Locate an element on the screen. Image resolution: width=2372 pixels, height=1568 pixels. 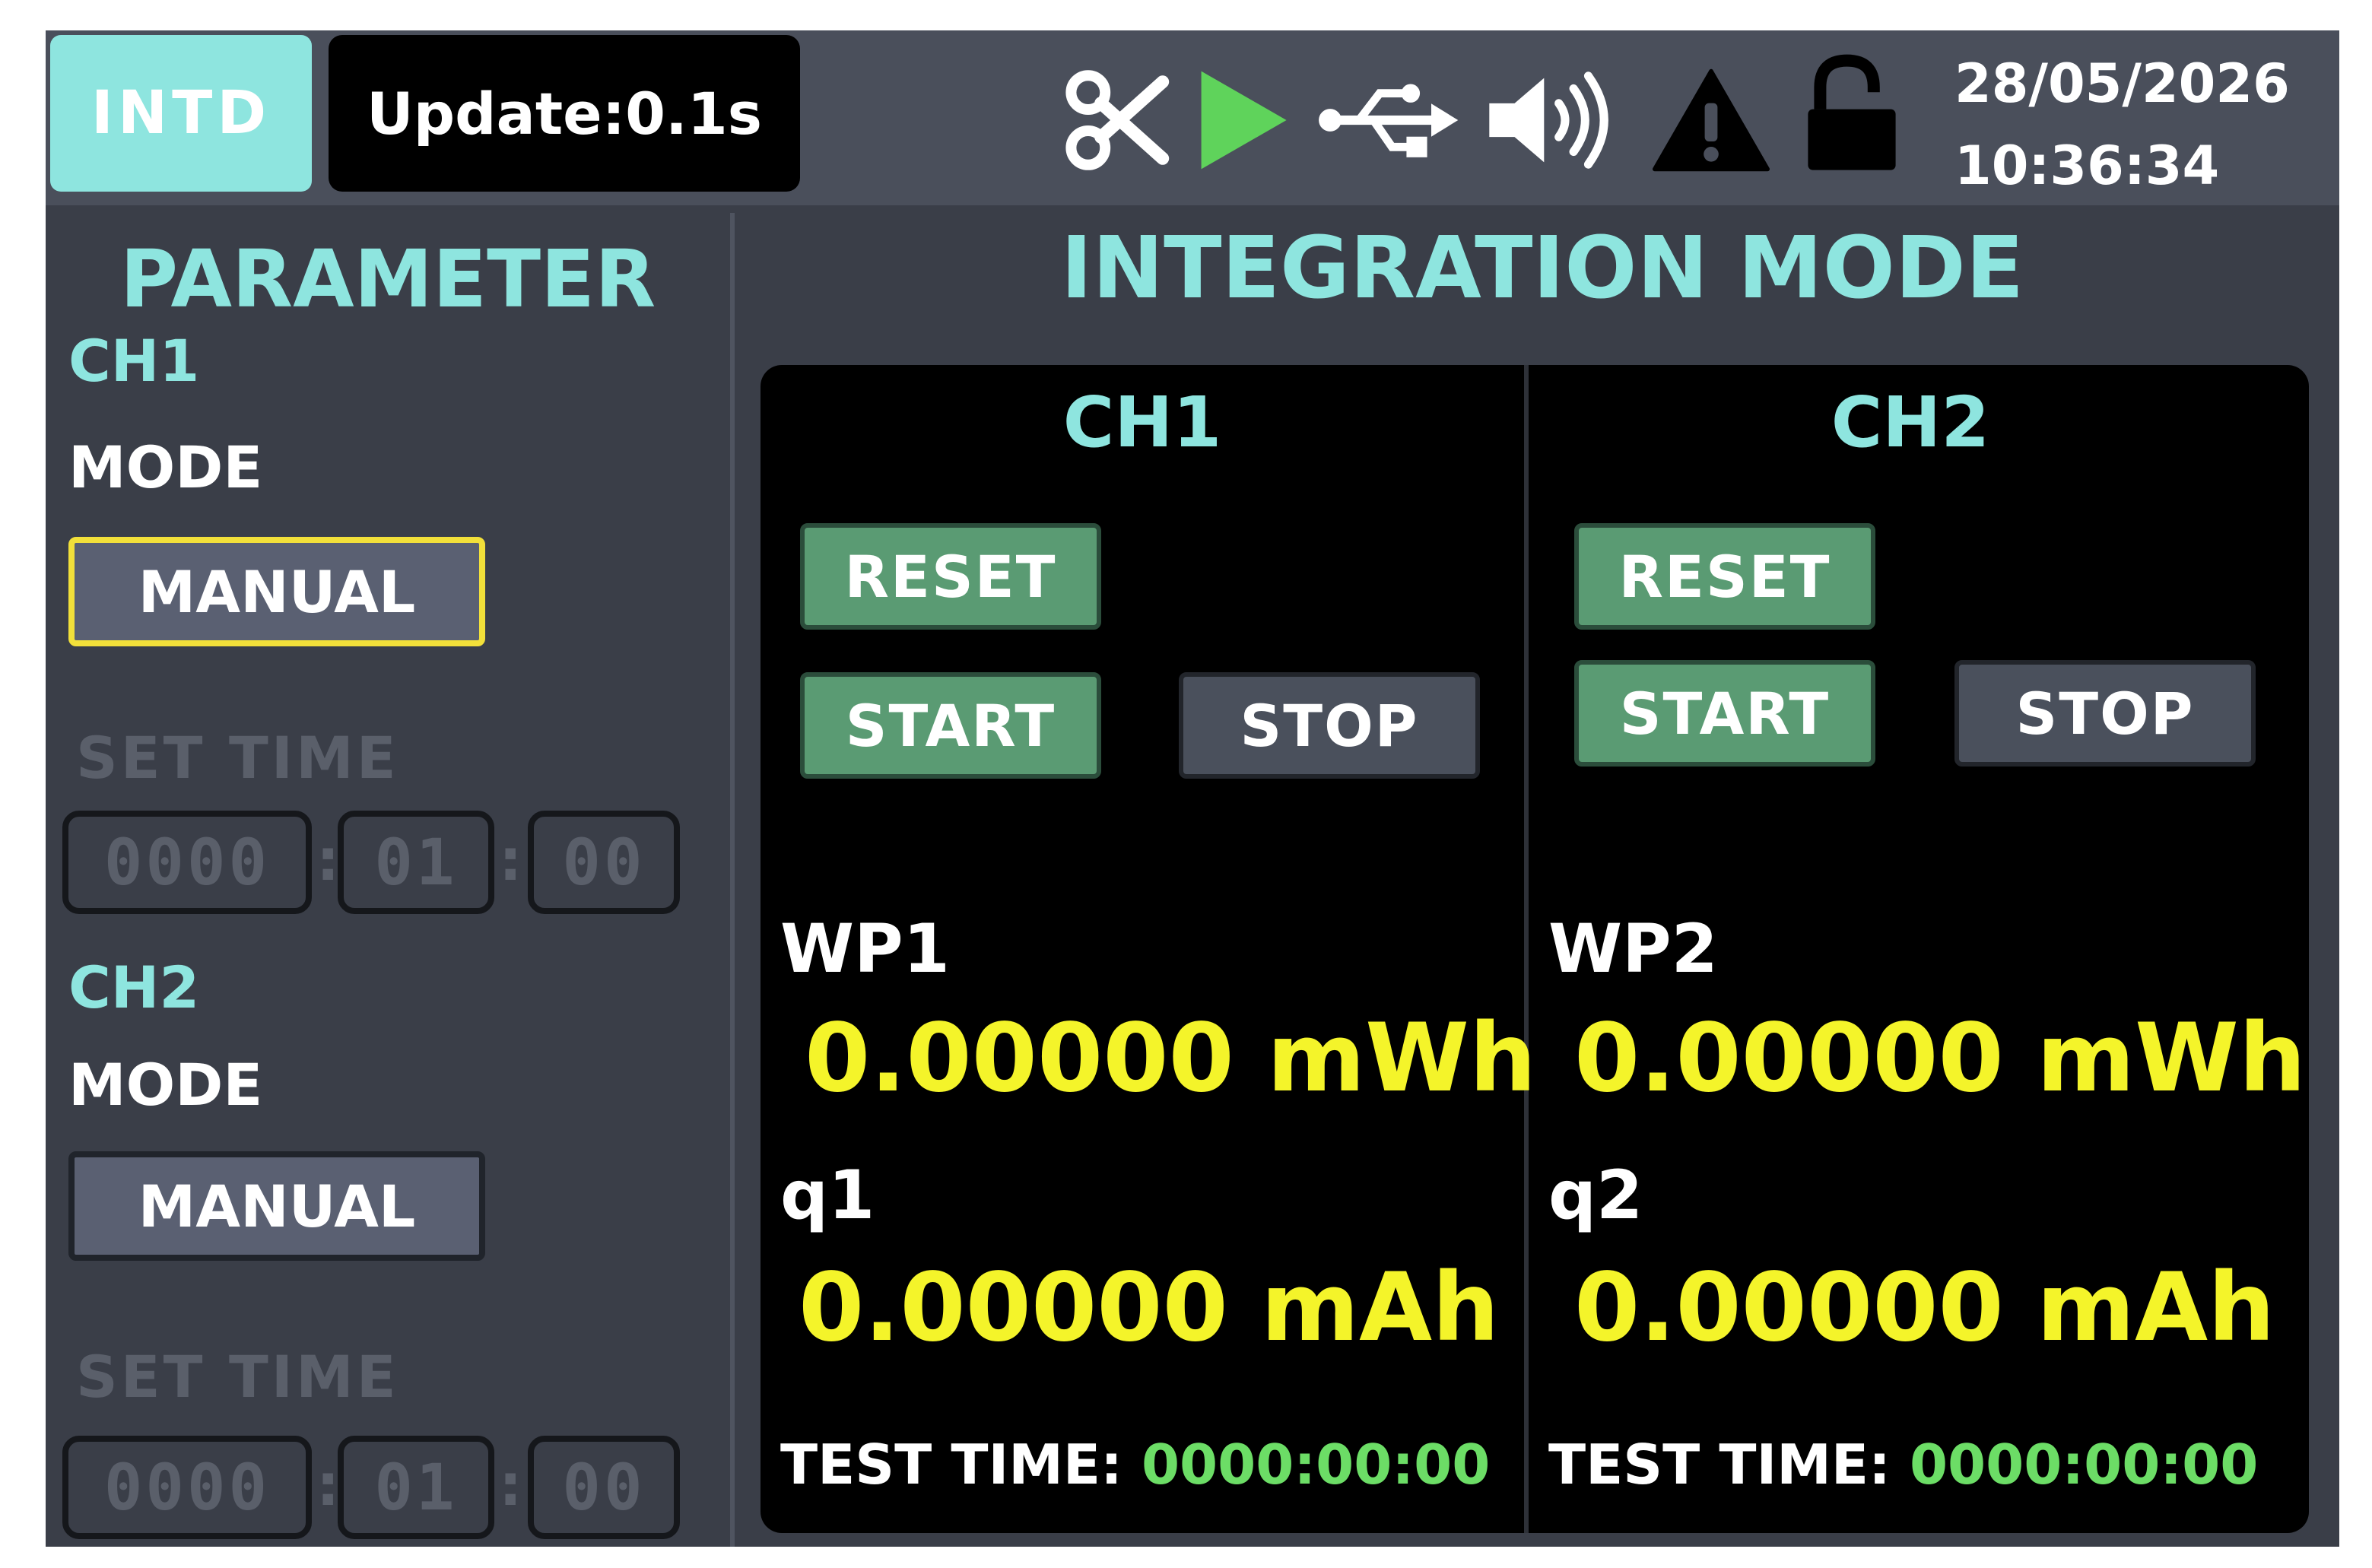
unlock-icon is located at coordinates (1851, 114).